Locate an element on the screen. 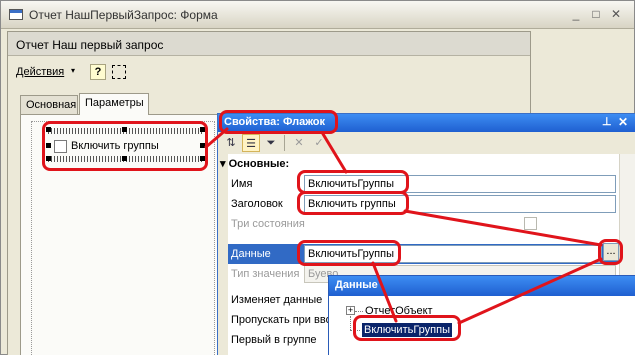  tab-parameters-label: Параметры is located at coordinates (114, 103).